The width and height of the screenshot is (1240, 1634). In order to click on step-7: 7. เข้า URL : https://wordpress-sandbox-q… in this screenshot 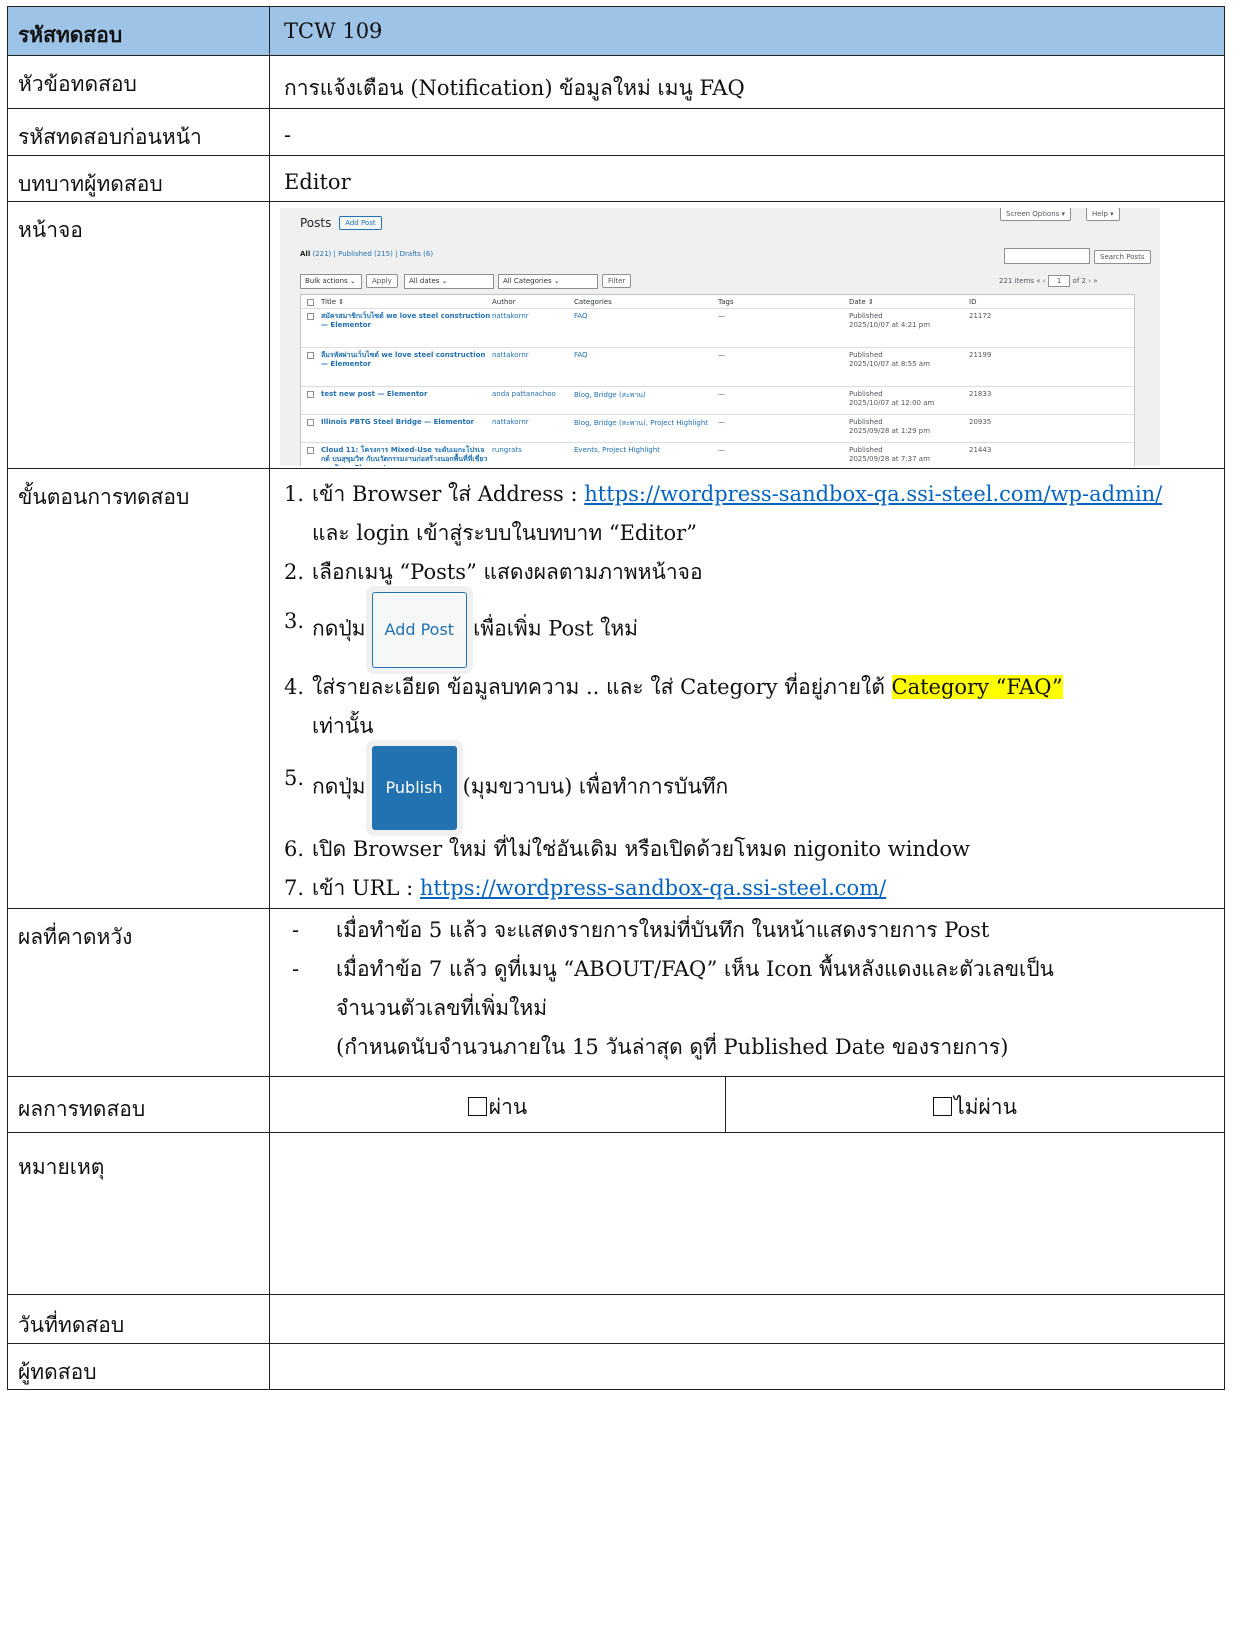, I will do `click(585, 888)`.